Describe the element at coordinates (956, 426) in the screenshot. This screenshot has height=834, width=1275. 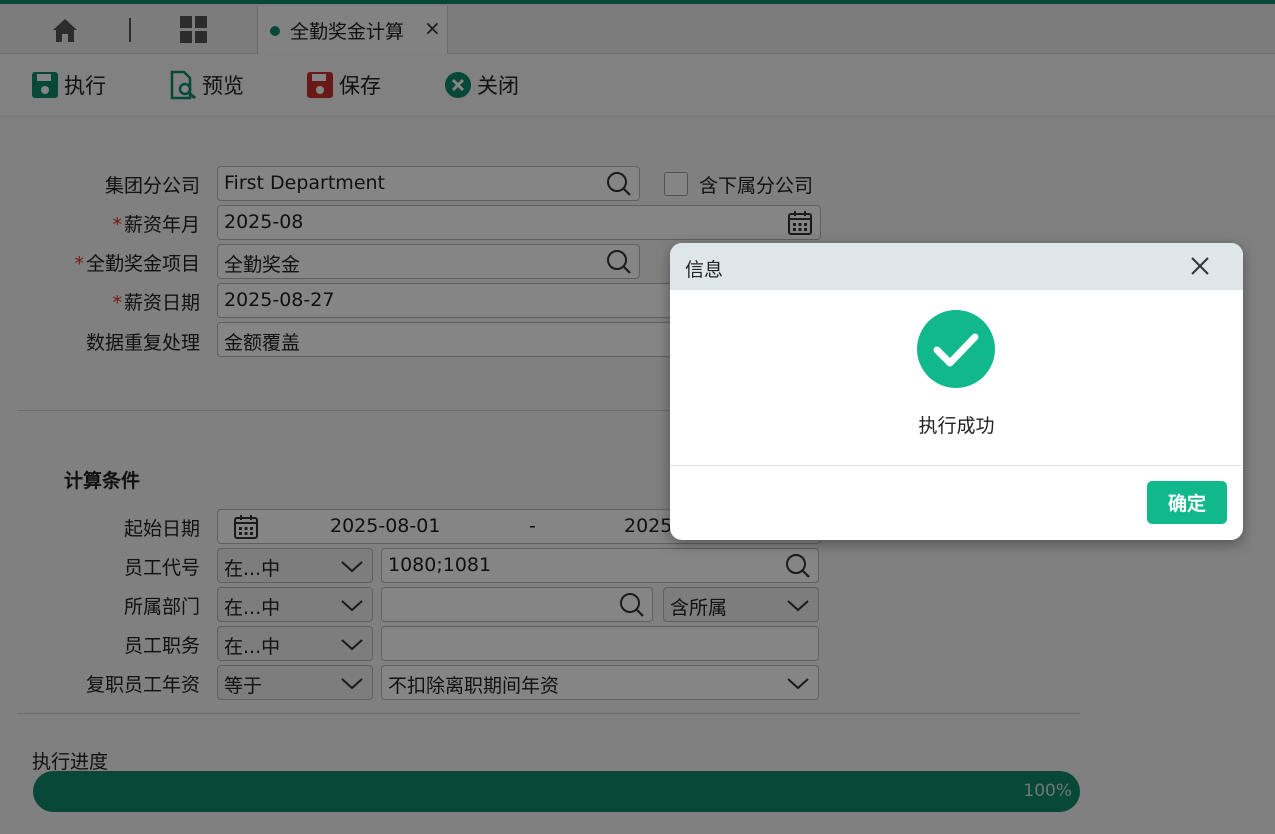
I see `dialog-message: 执行成功` at that location.